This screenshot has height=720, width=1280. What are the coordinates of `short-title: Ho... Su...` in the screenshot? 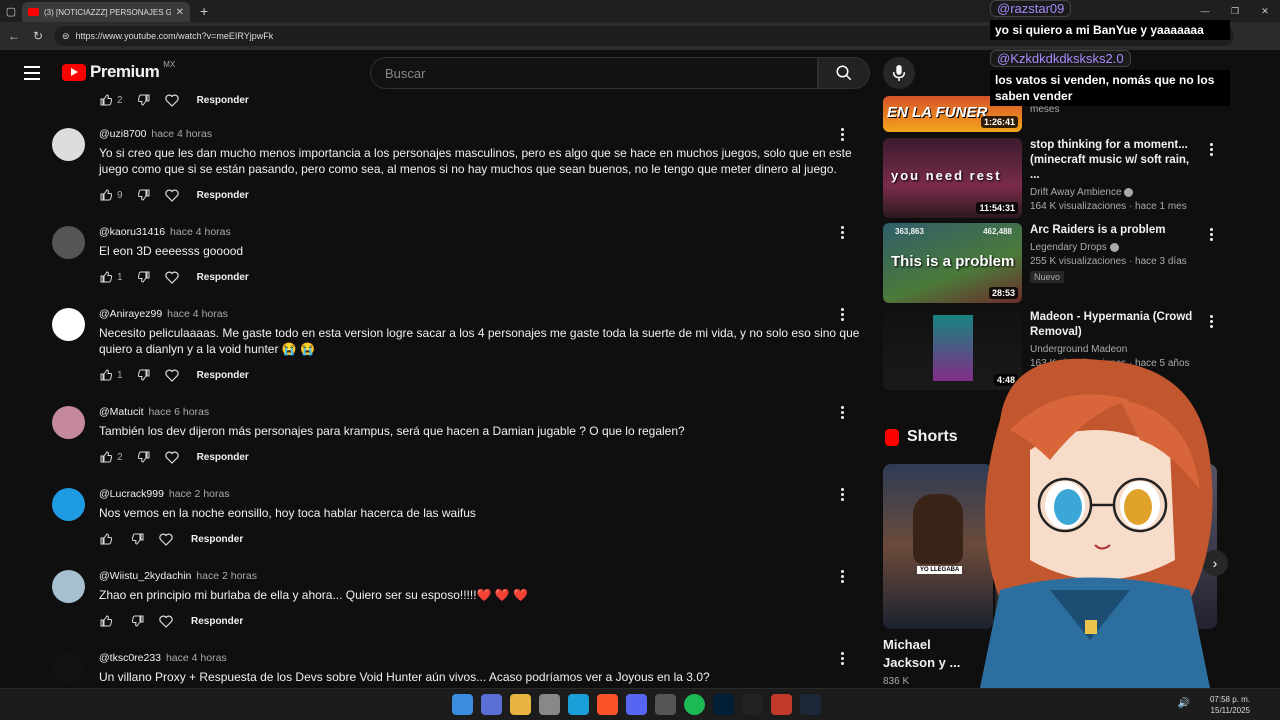 It's located at (1010, 654).